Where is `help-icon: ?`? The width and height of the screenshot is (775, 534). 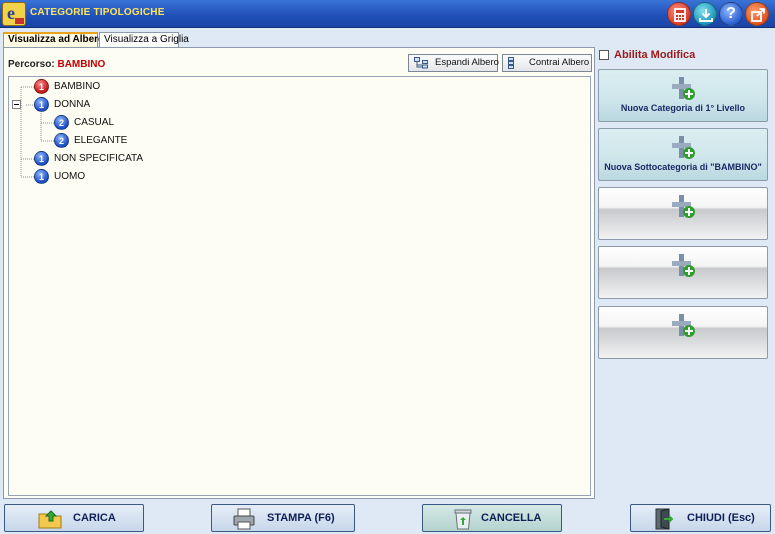
help-icon: ? is located at coordinates (731, 14).